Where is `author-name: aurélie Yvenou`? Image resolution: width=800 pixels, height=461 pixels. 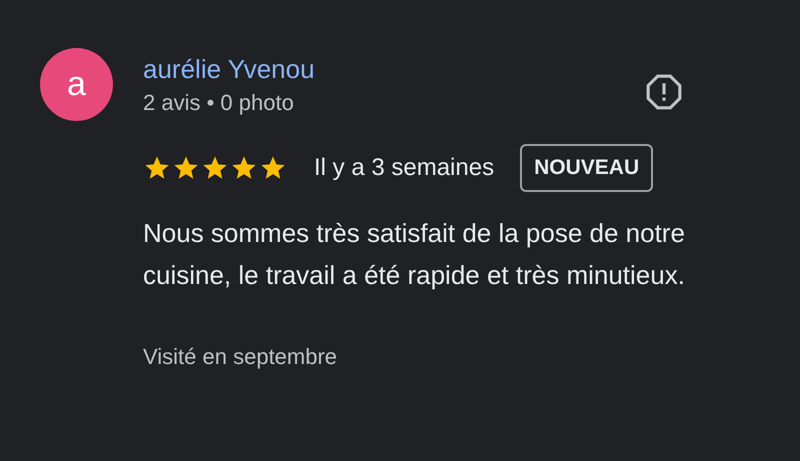
author-name: aurélie Yvenou is located at coordinates (229, 69).